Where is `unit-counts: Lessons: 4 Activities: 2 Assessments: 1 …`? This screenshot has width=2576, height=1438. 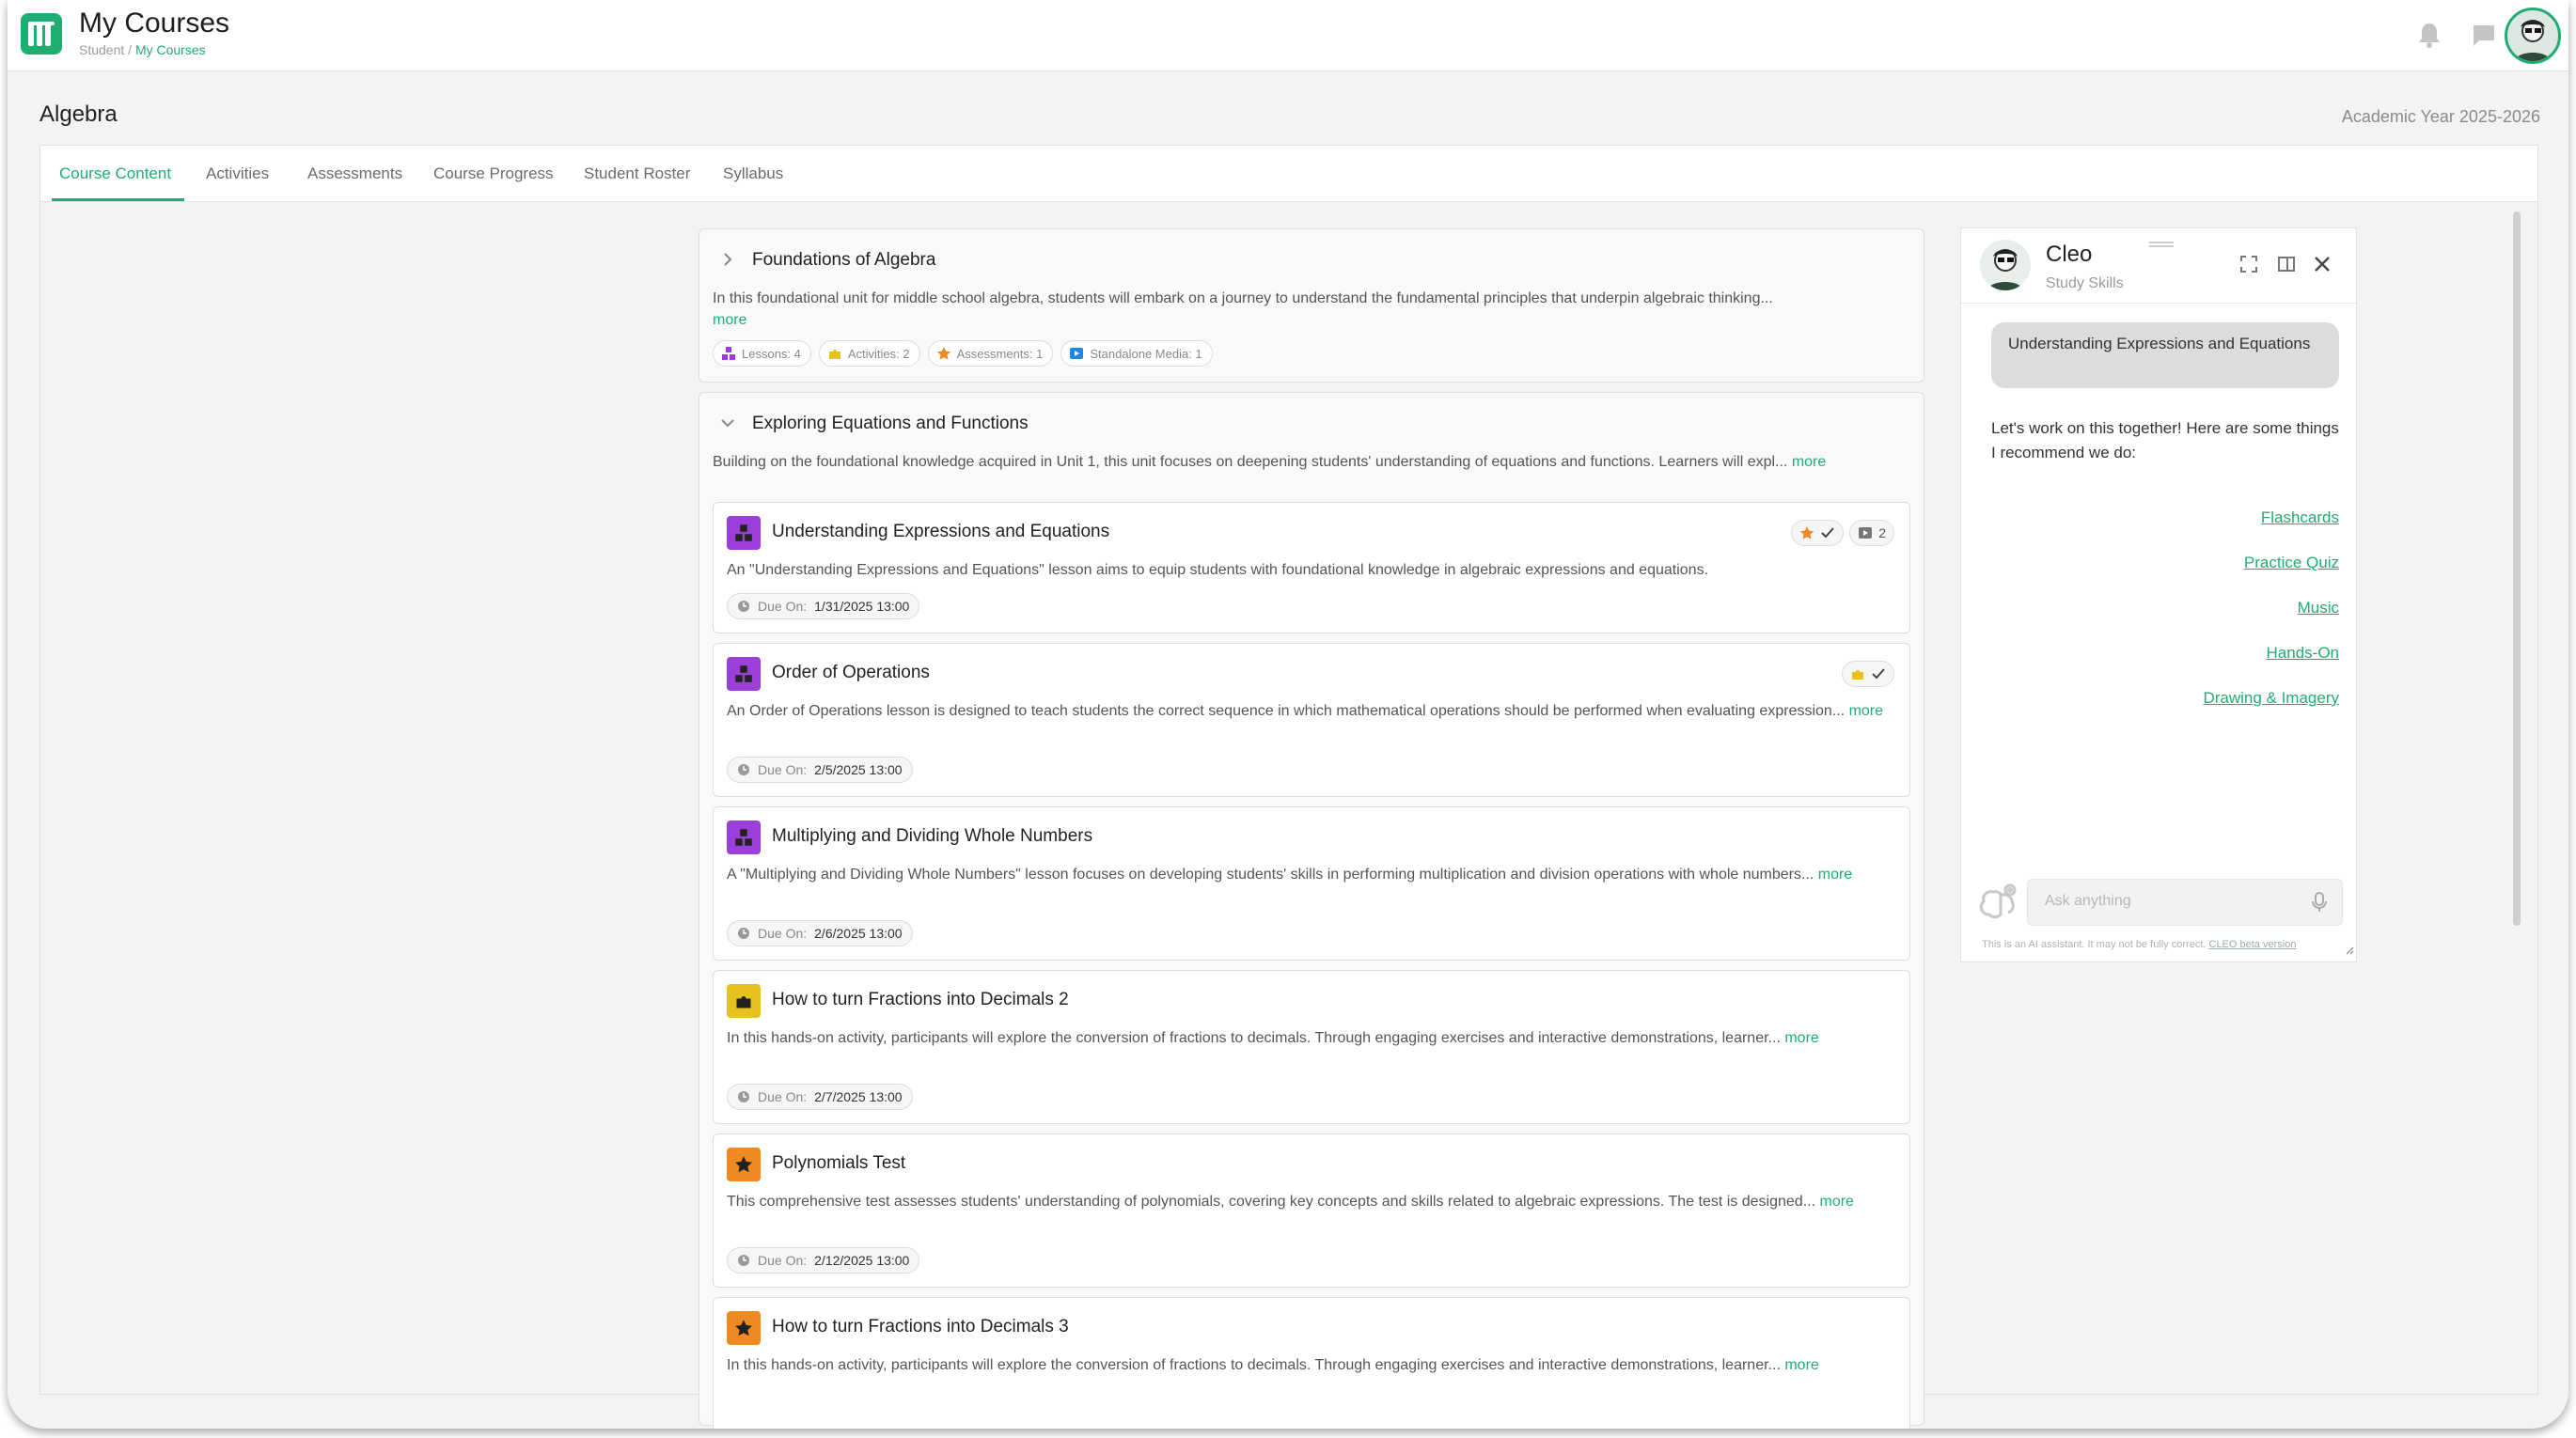 unit-counts: Lessons: 4 Activities: 2 Assessments: 1 … is located at coordinates (963, 353).